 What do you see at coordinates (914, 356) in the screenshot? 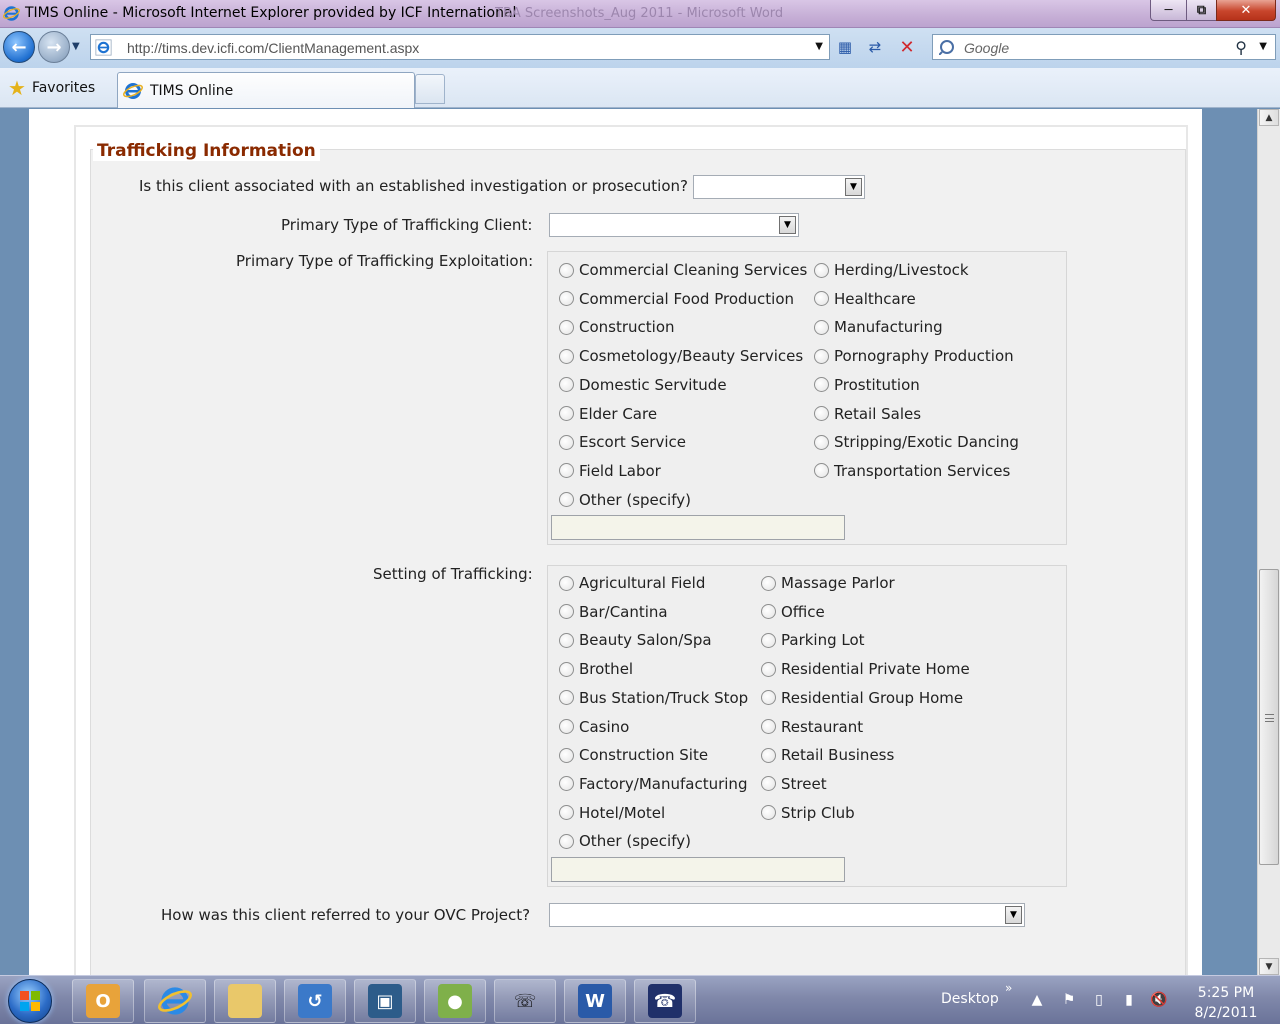
I see `radio-option: Pornography Production` at bounding box center [914, 356].